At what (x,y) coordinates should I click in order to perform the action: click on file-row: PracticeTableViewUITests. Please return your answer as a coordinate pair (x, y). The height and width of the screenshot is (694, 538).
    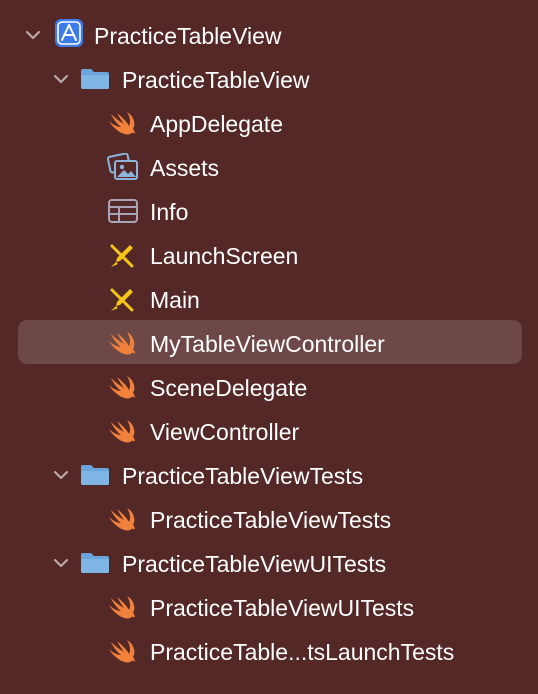
    Looking at the image, I should click on (269, 607).